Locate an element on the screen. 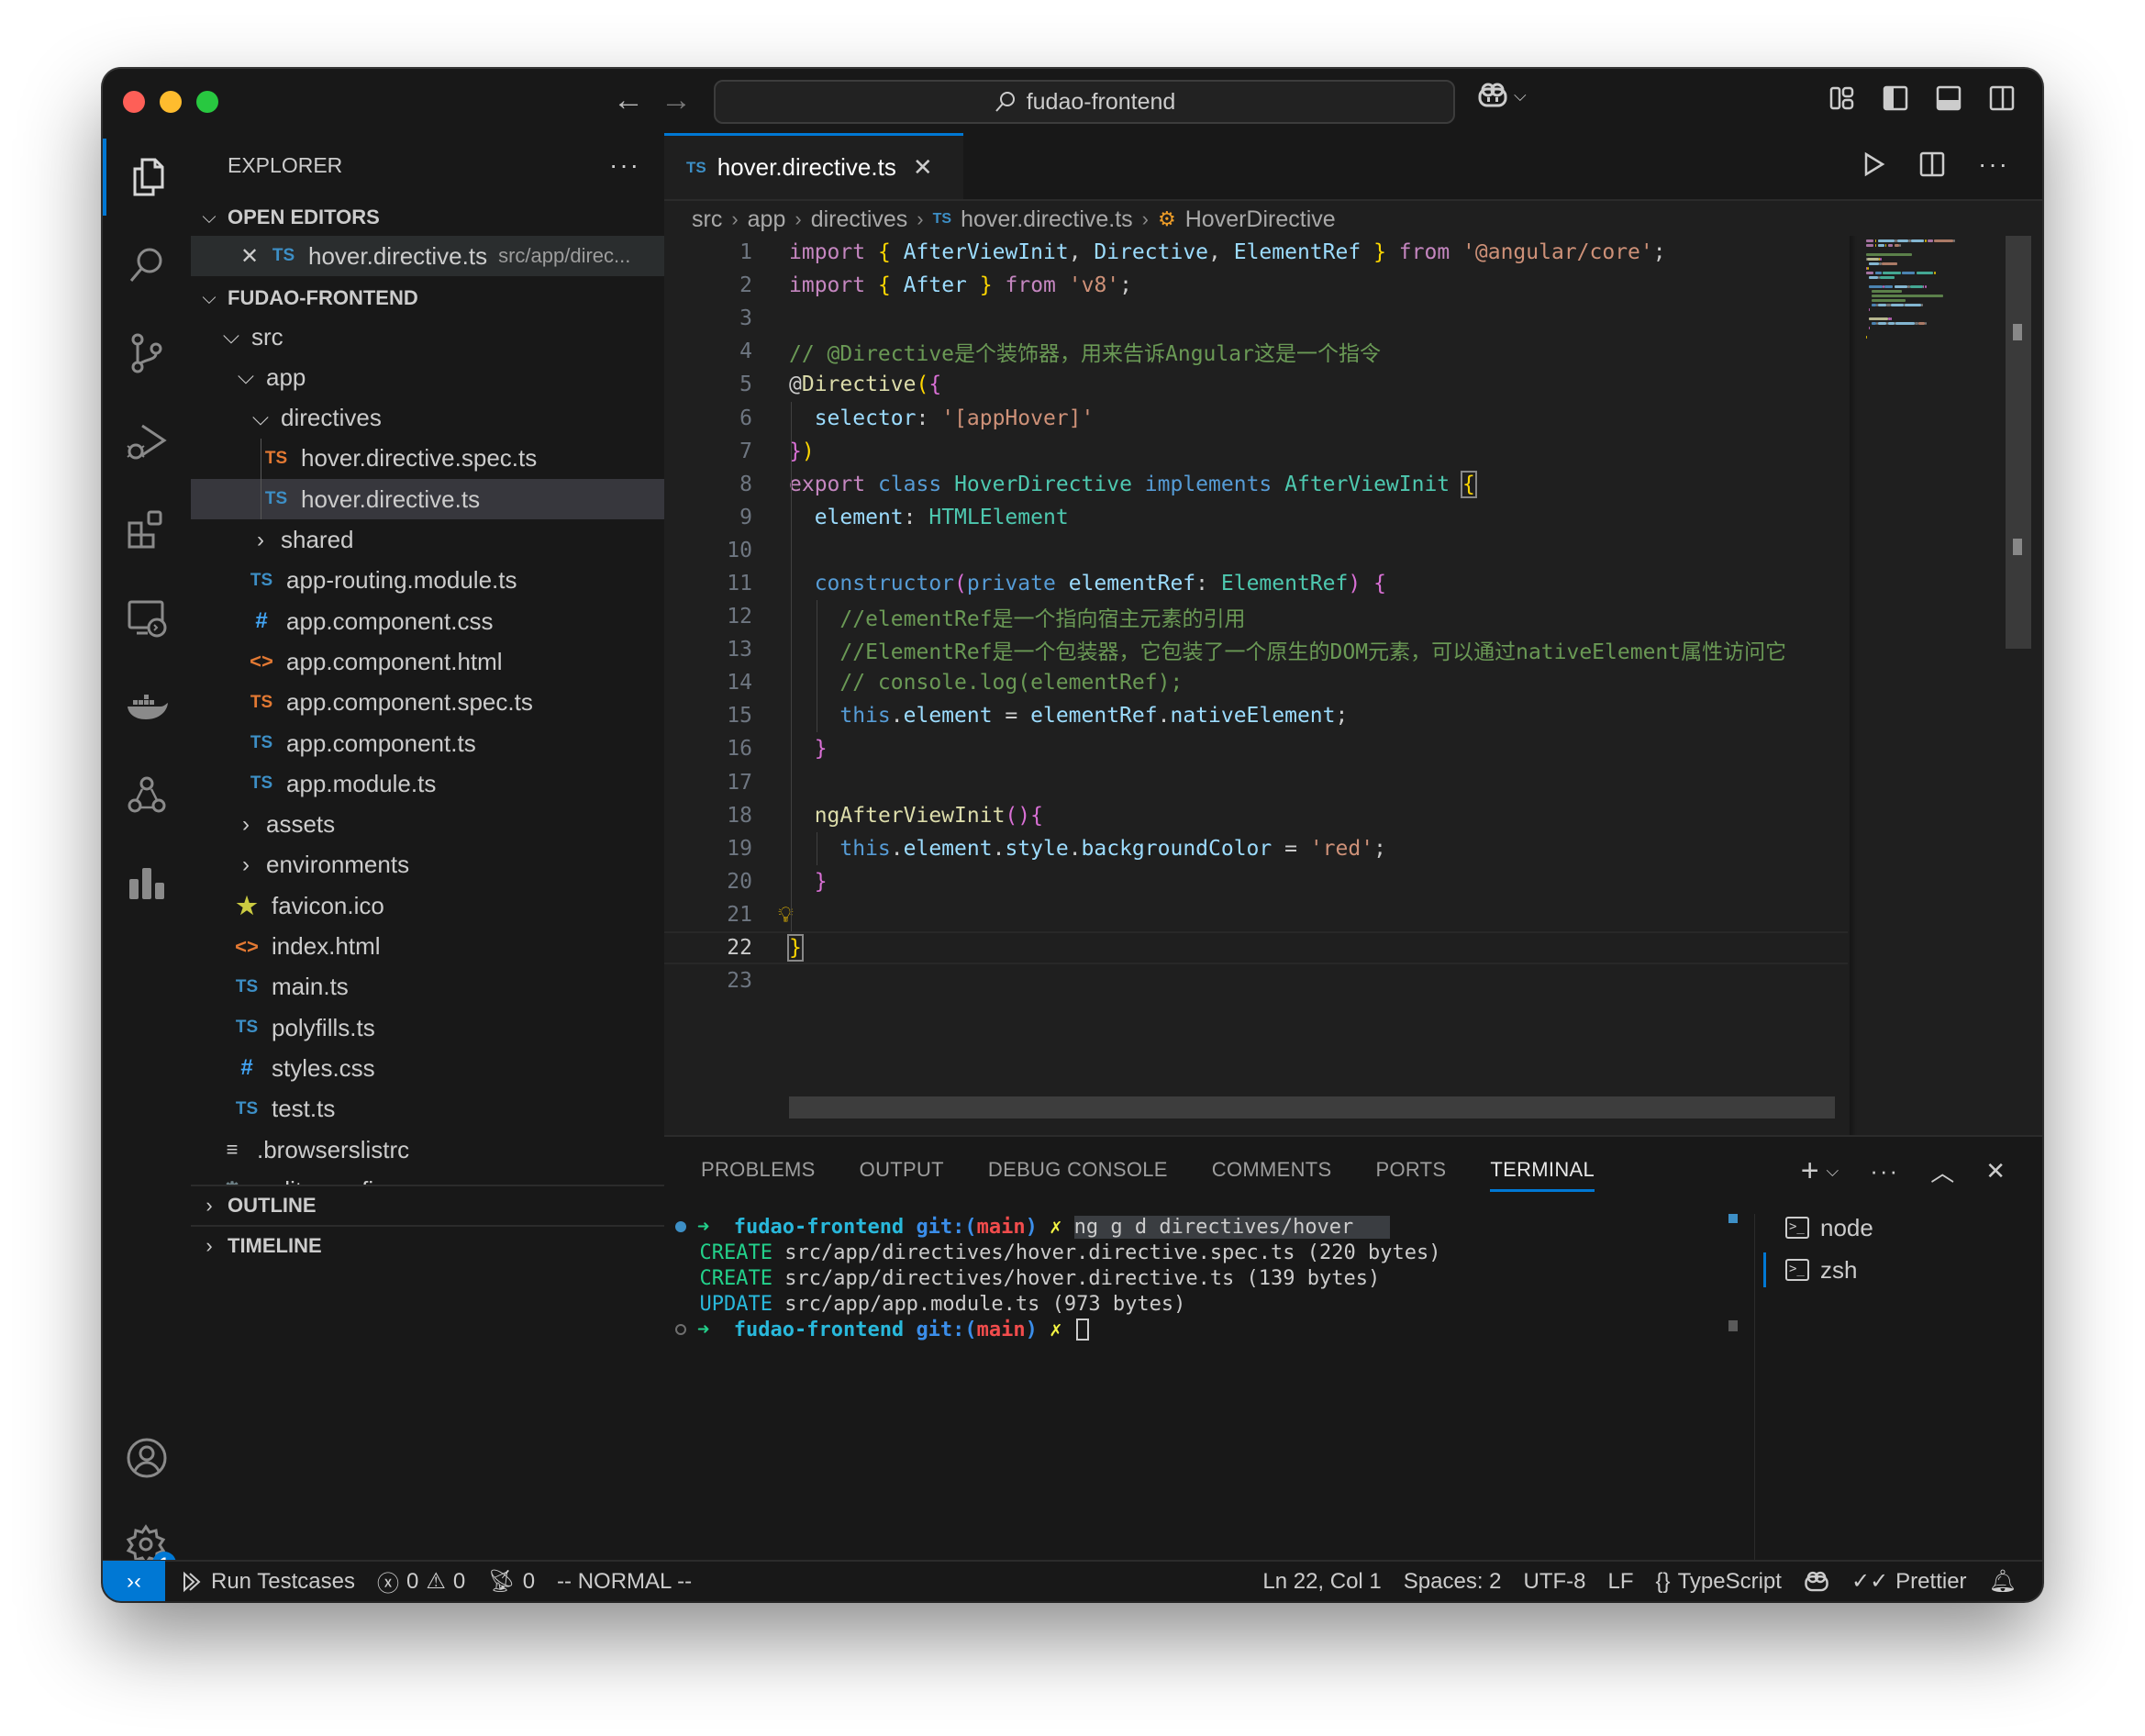  code-text: } is located at coordinates (796, 948).